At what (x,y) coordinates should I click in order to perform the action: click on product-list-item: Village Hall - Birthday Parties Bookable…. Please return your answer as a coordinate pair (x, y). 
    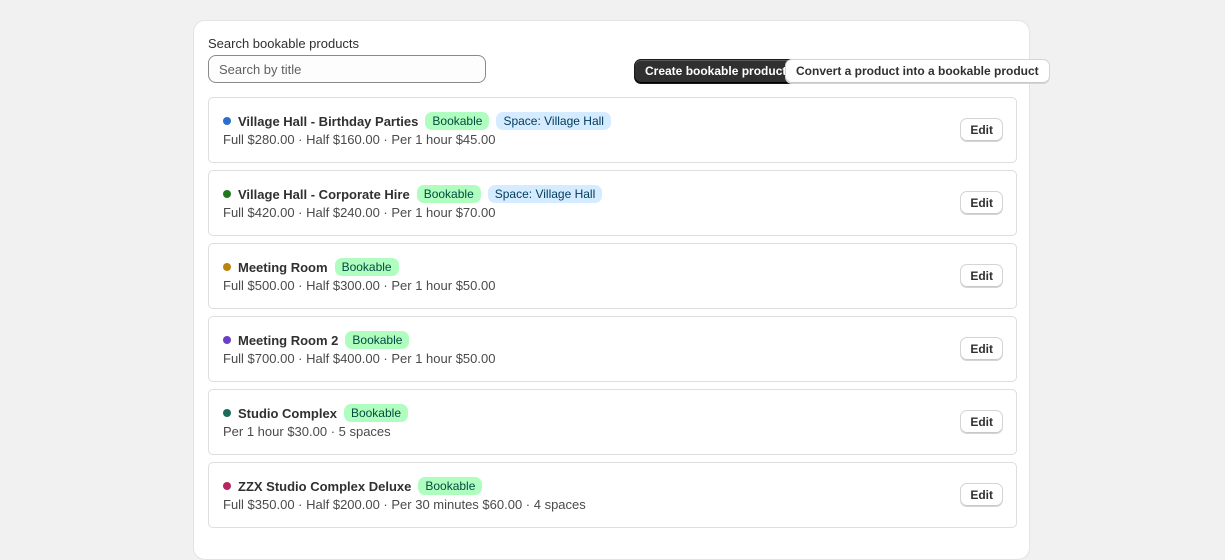
    Looking at the image, I should click on (612, 130).